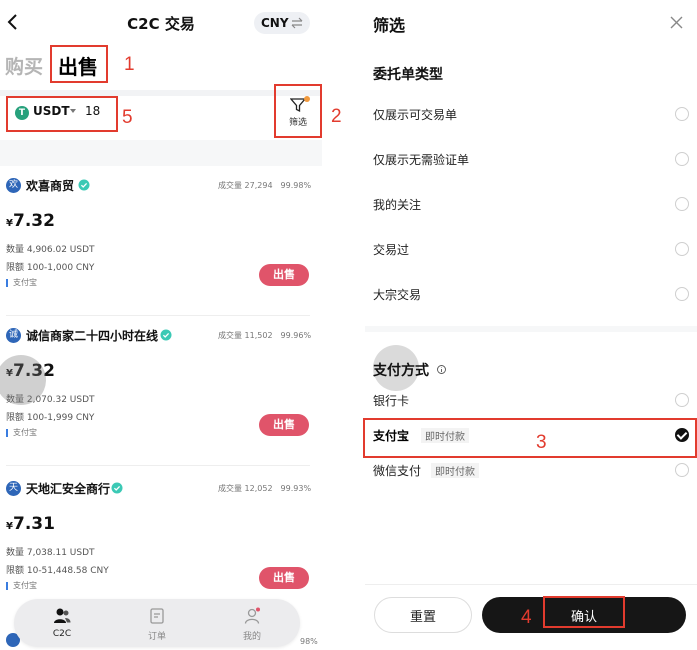 The height and width of the screenshot is (650, 697). Describe the element at coordinates (531, 295) in the screenshot. I see `option-bulk-trade: 大宗交易` at that location.